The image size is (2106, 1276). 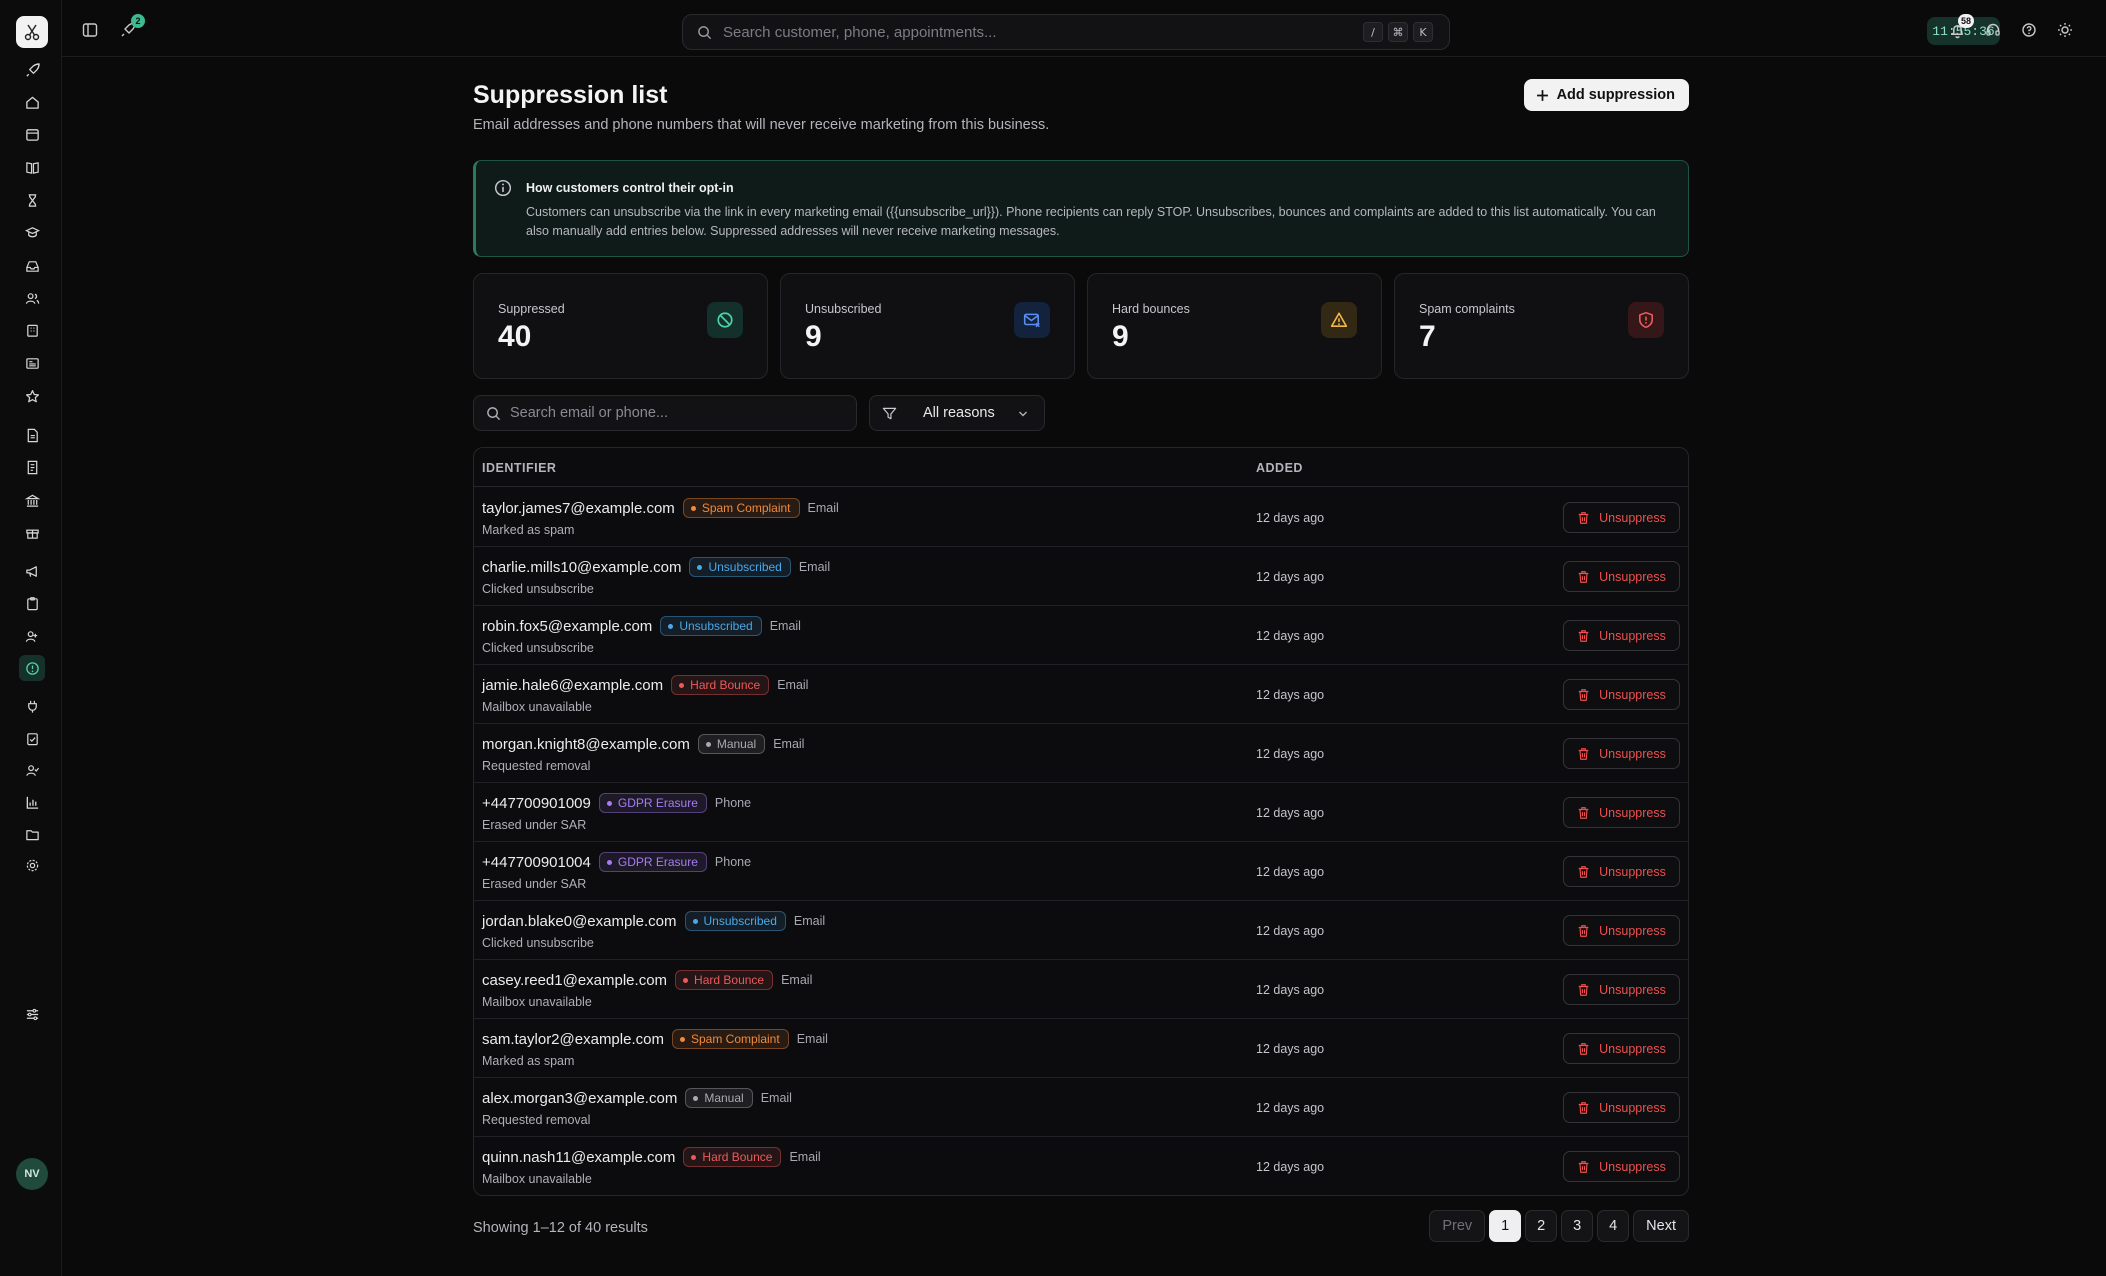 What do you see at coordinates (1505, 1226) in the screenshot?
I see `page-button-1: 1` at bounding box center [1505, 1226].